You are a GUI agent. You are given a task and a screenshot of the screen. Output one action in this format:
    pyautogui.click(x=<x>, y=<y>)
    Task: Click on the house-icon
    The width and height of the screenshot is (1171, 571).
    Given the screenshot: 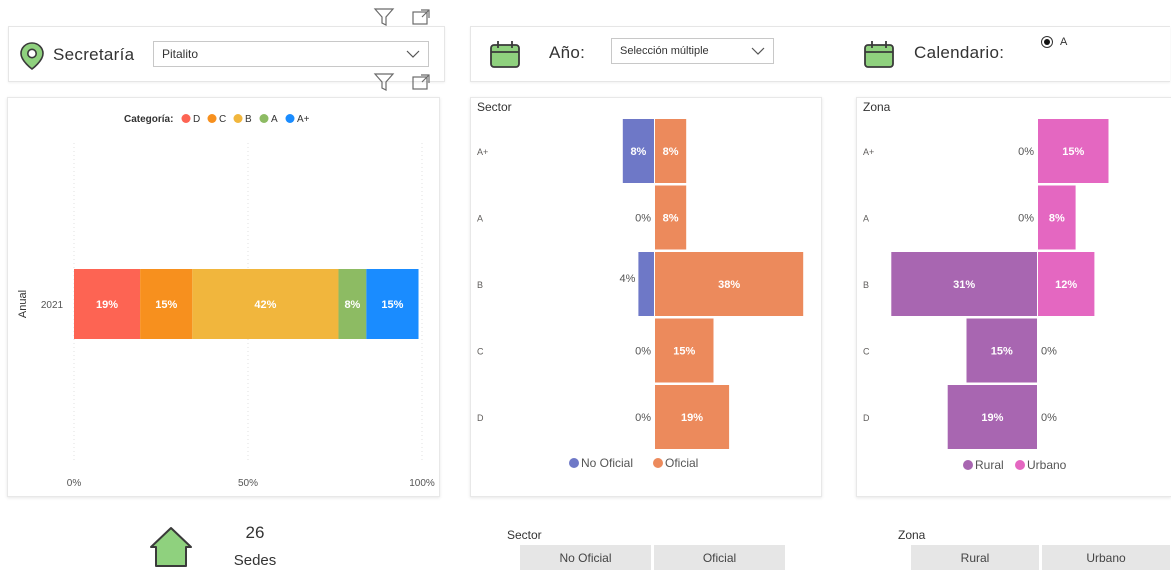 What is the action you would take?
    pyautogui.click(x=171, y=547)
    